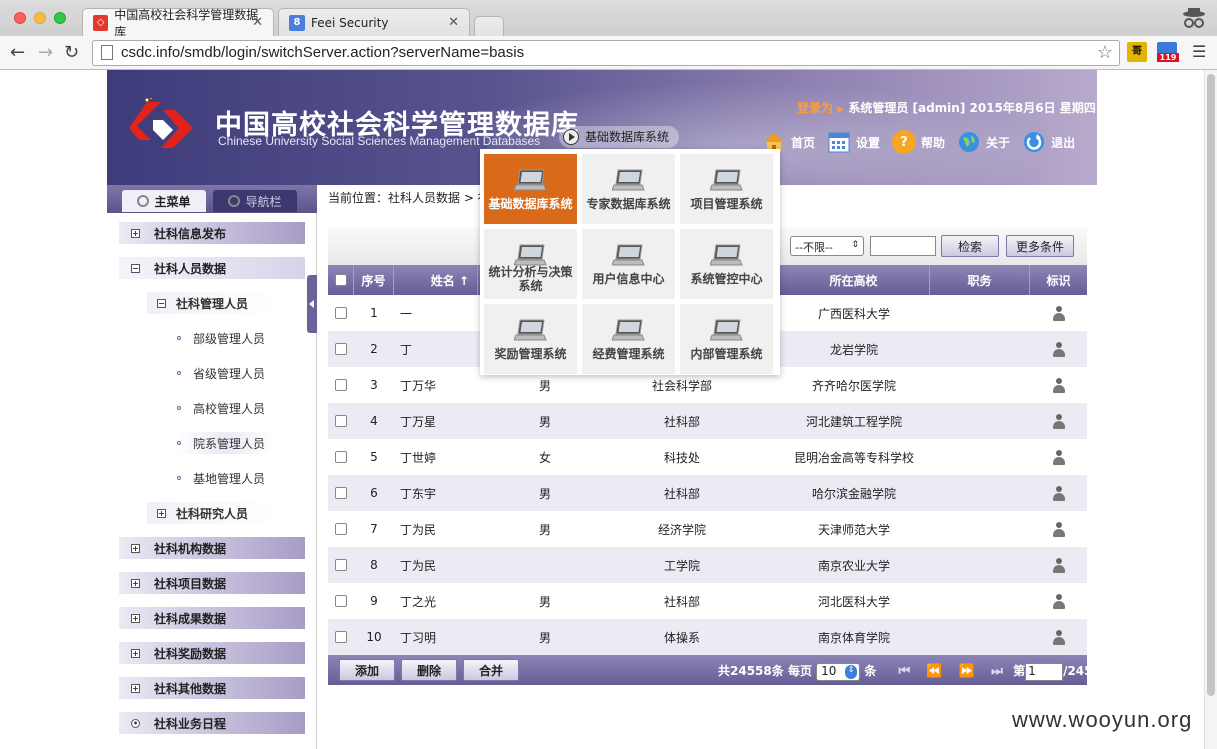  Describe the element at coordinates (212, 268) in the screenshot. I see `sidebar-item-personnel: − 社科人员数据` at that location.